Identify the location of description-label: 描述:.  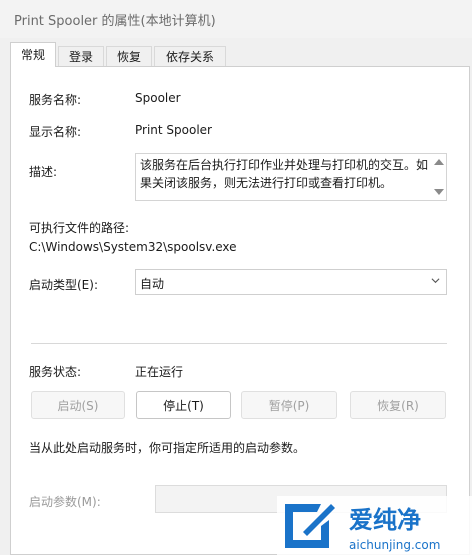
(43, 172).